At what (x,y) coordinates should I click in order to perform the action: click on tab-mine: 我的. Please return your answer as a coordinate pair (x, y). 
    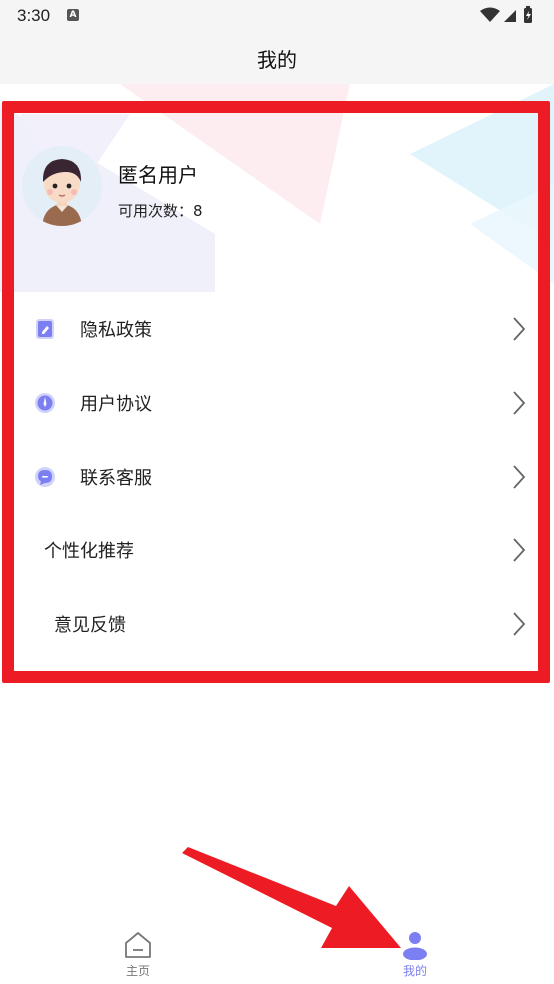
    Looking at the image, I should click on (415, 952).